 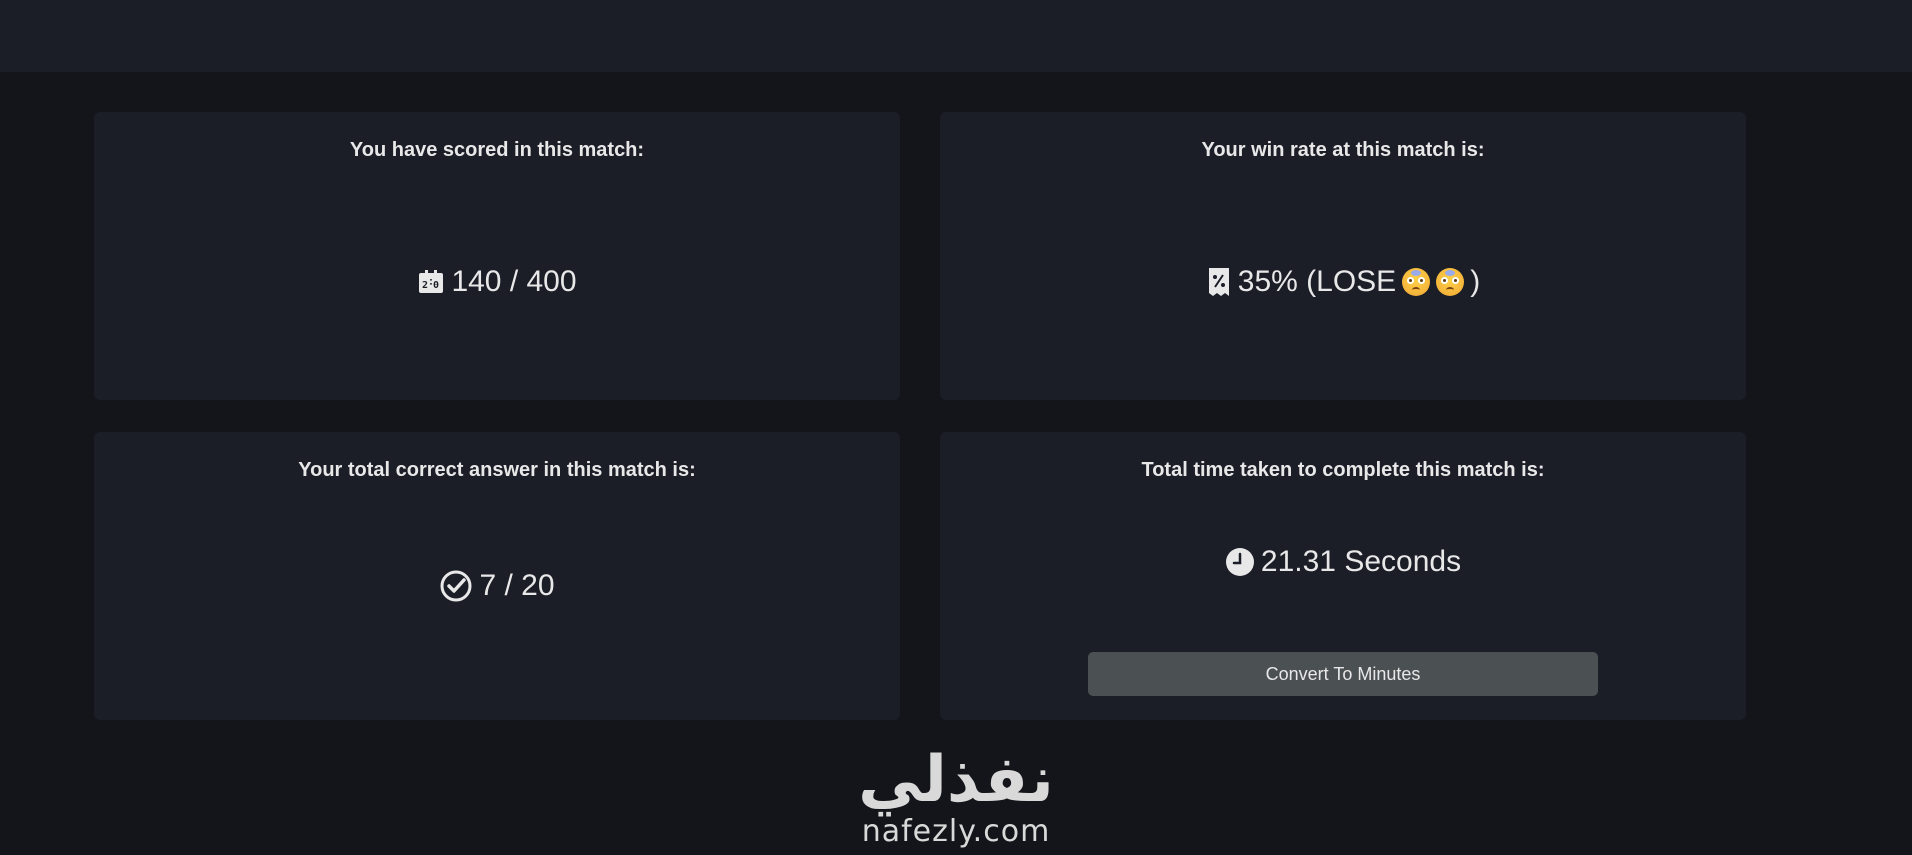 What do you see at coordinates (1343, 150) in the screenshot?
I see `win-rate-card-title: Your win rate at this match is:` at bounding box center [1343, 150].